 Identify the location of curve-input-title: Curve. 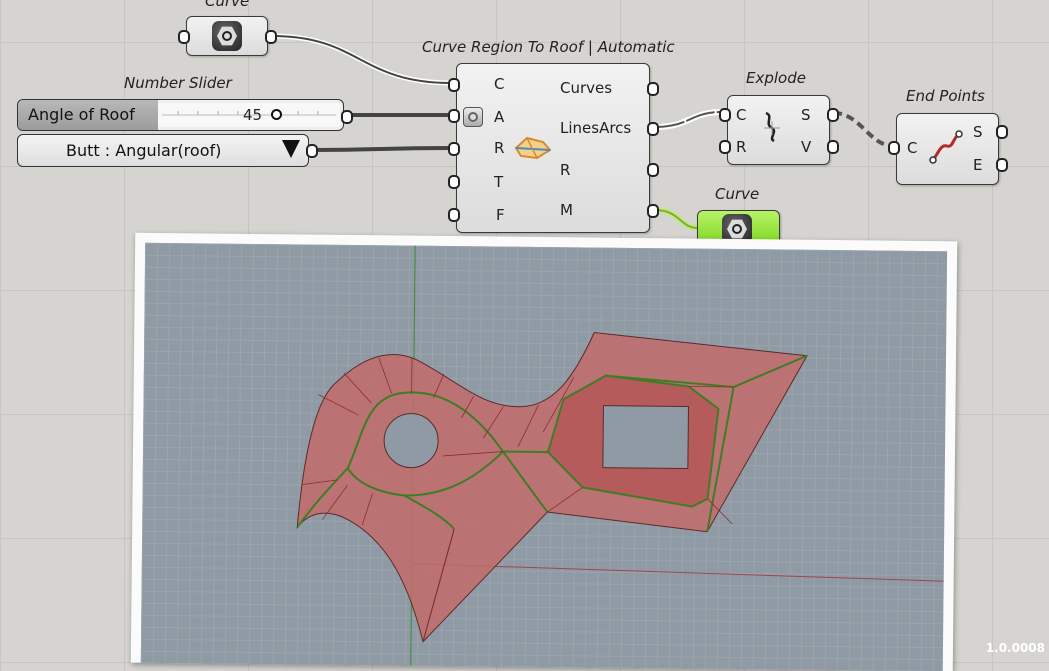
(227, 5).